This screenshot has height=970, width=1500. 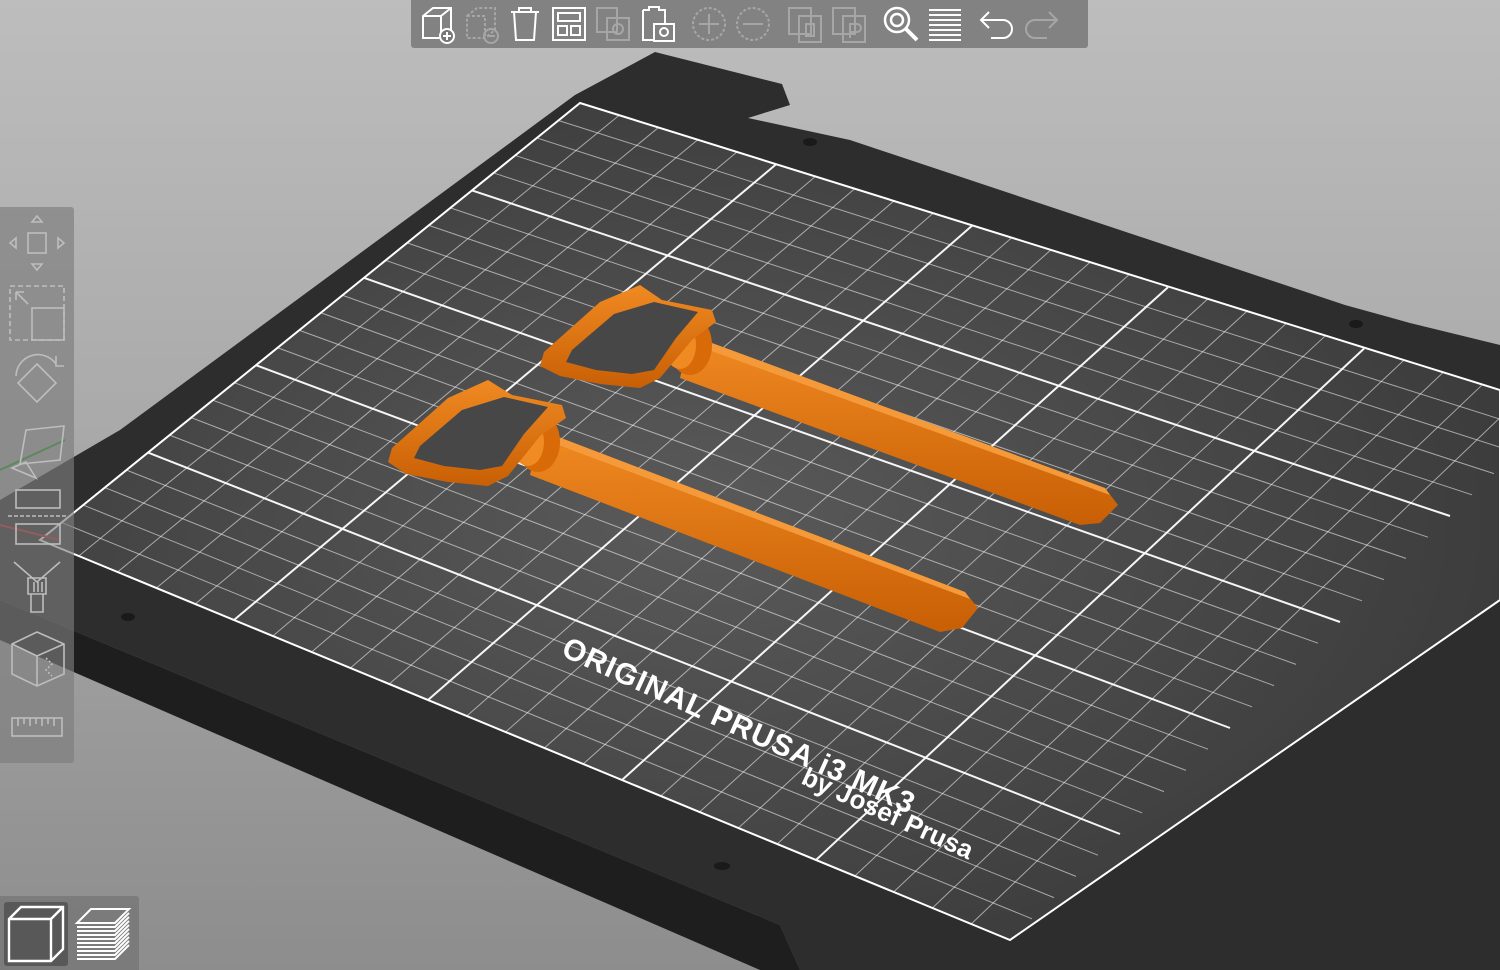 I want to click on add-instance-button, so click(x=709, y=24).